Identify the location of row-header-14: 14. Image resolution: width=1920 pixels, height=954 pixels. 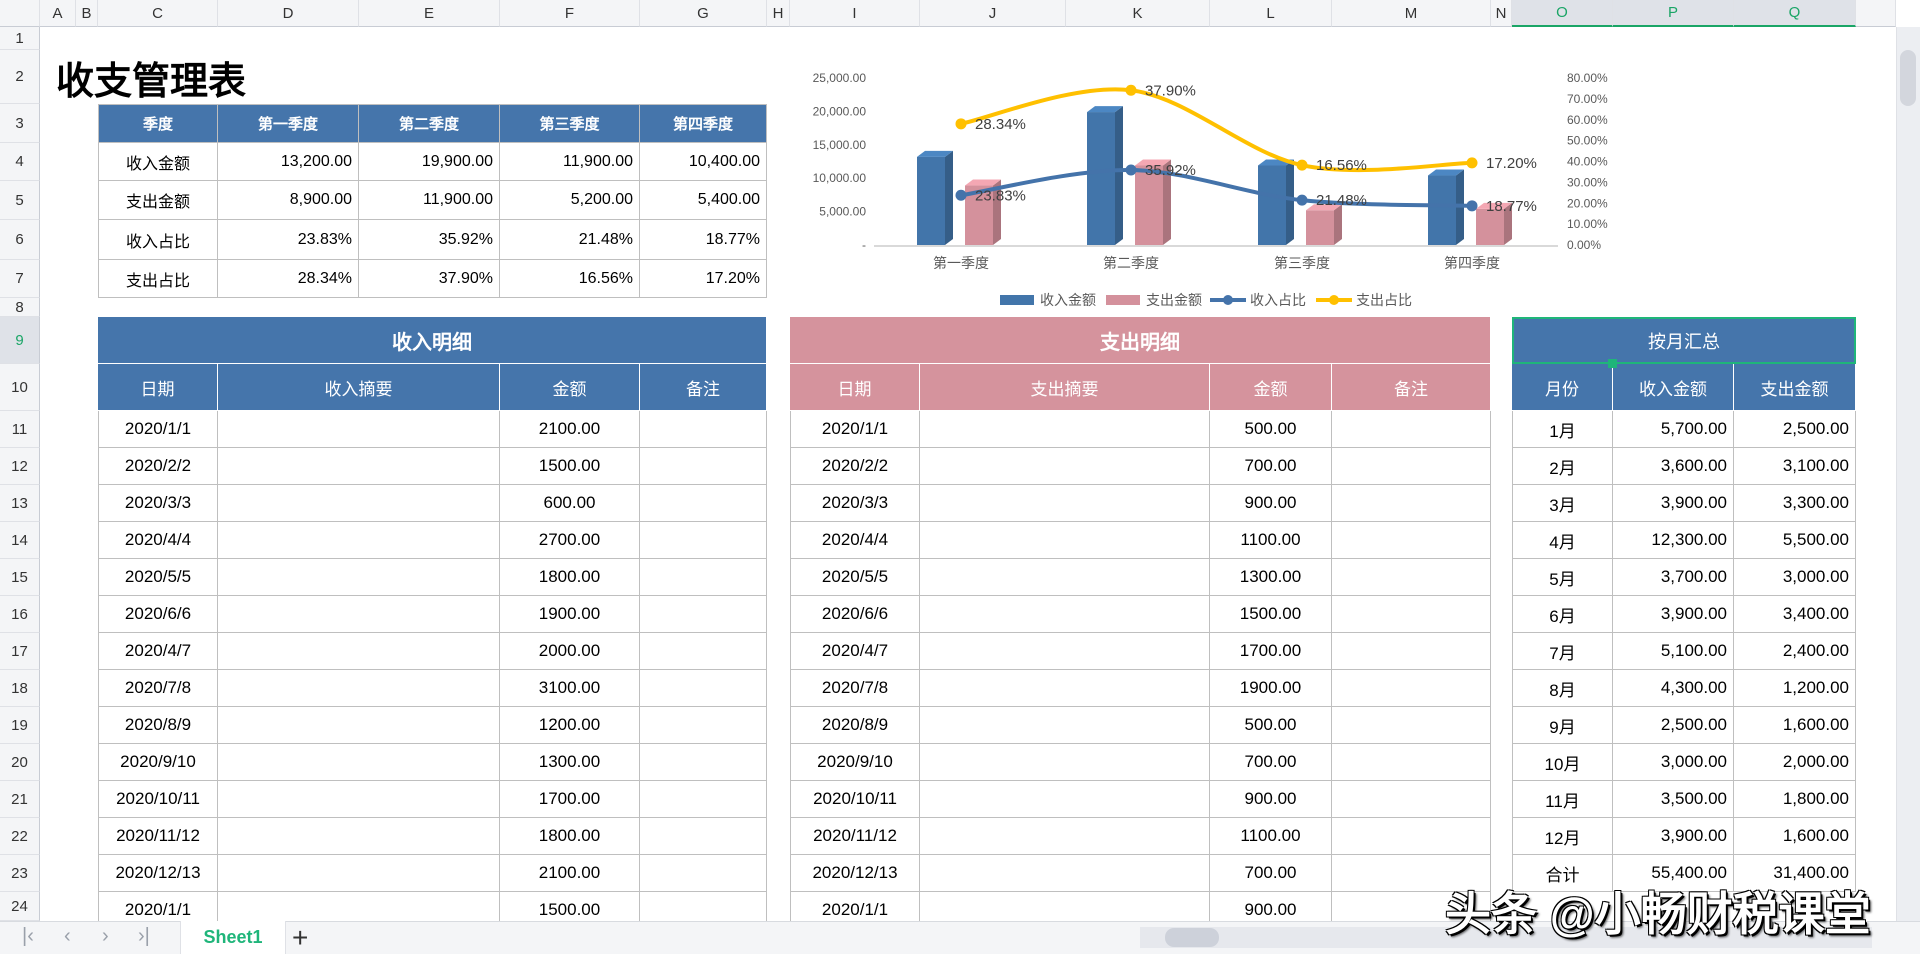
(20, 540).